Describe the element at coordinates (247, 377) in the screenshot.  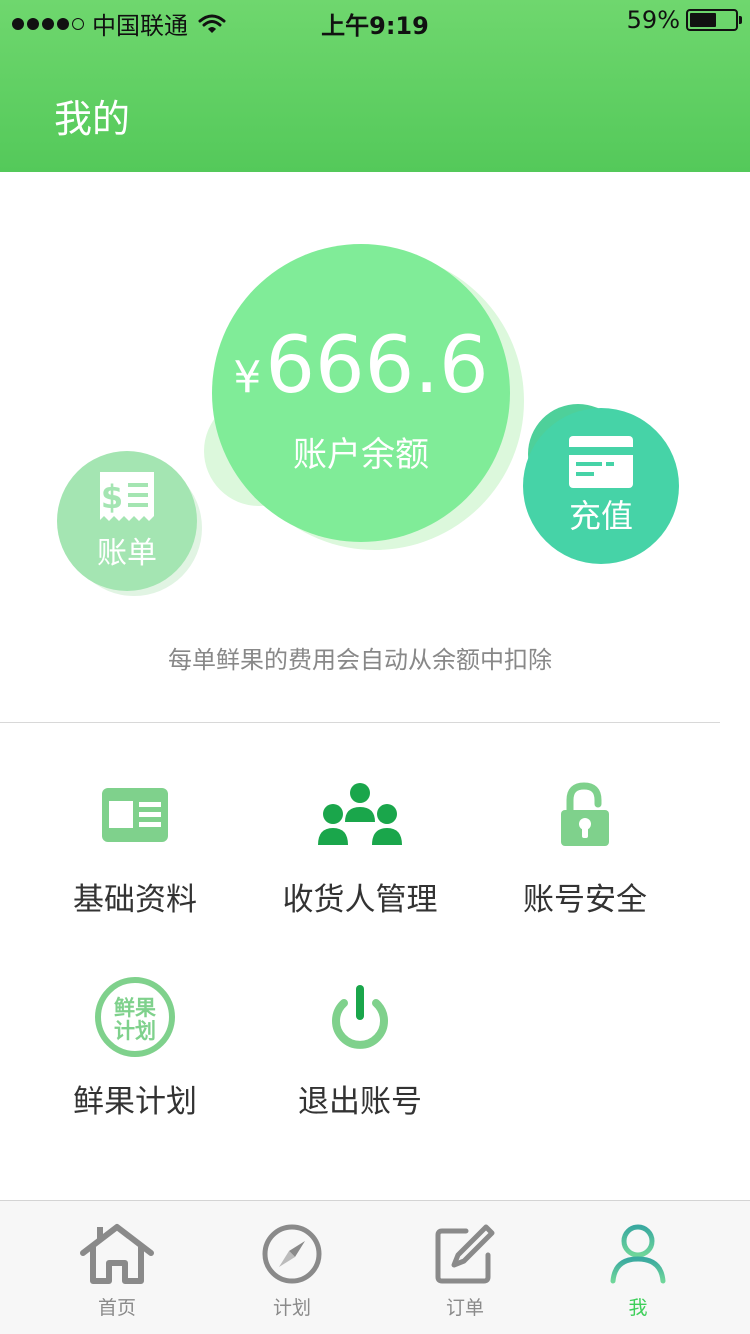
I see `balance-currency: ¥` at that location.